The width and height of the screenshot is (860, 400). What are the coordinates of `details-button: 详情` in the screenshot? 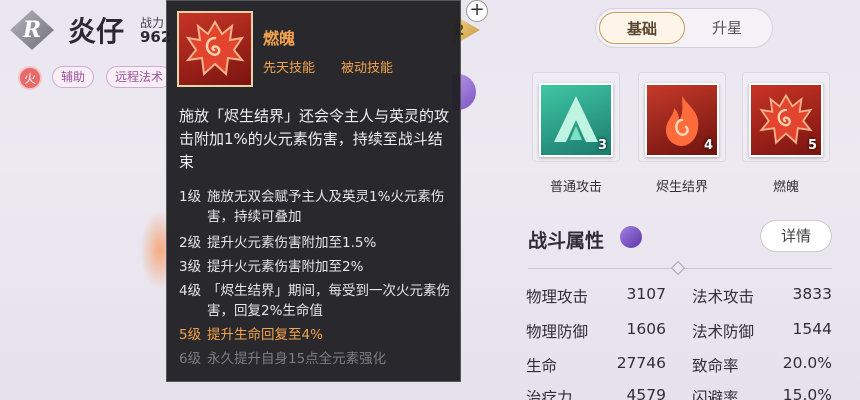 It's located at (796, 236).